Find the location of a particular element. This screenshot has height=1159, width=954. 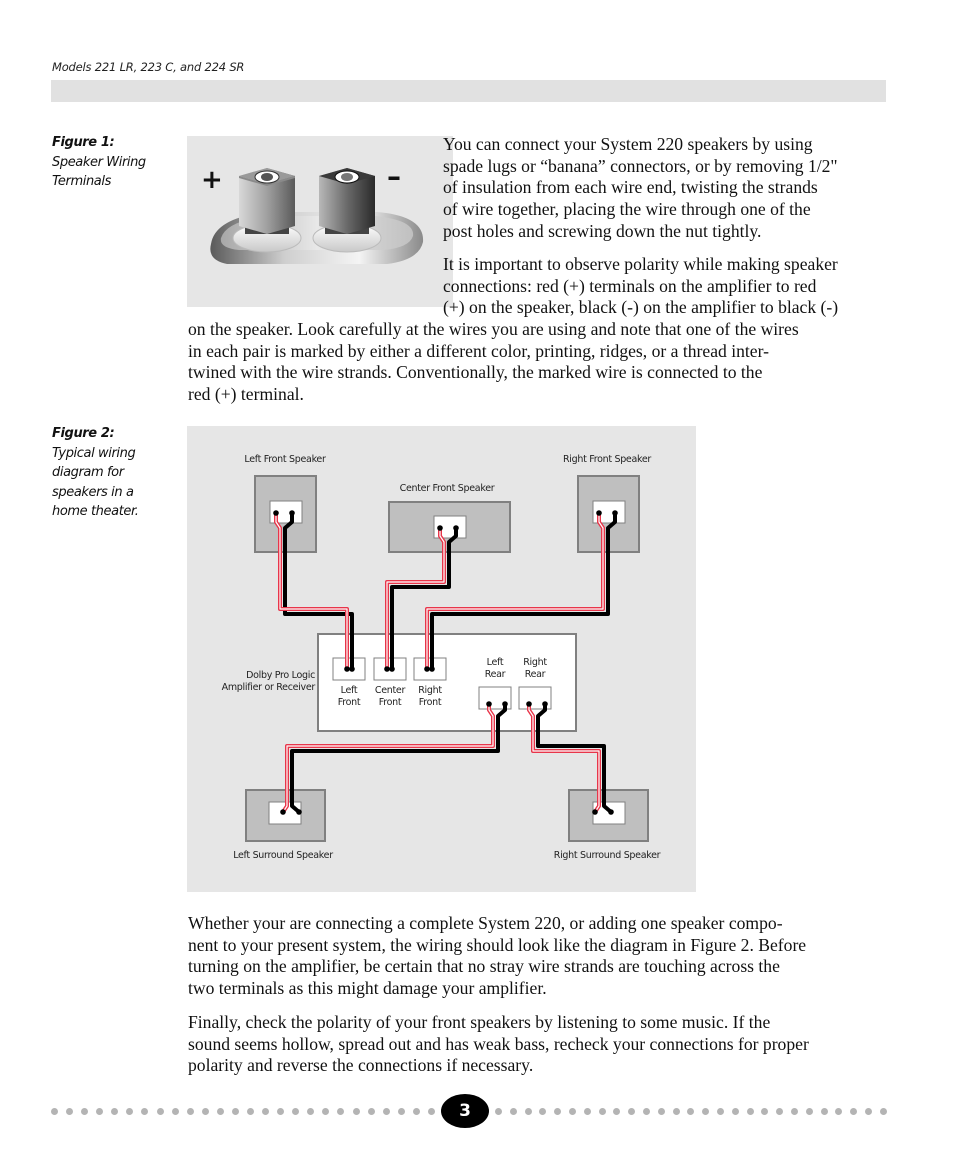

figure1-terminals-illustration: + – is located at coordinates (320, 221).